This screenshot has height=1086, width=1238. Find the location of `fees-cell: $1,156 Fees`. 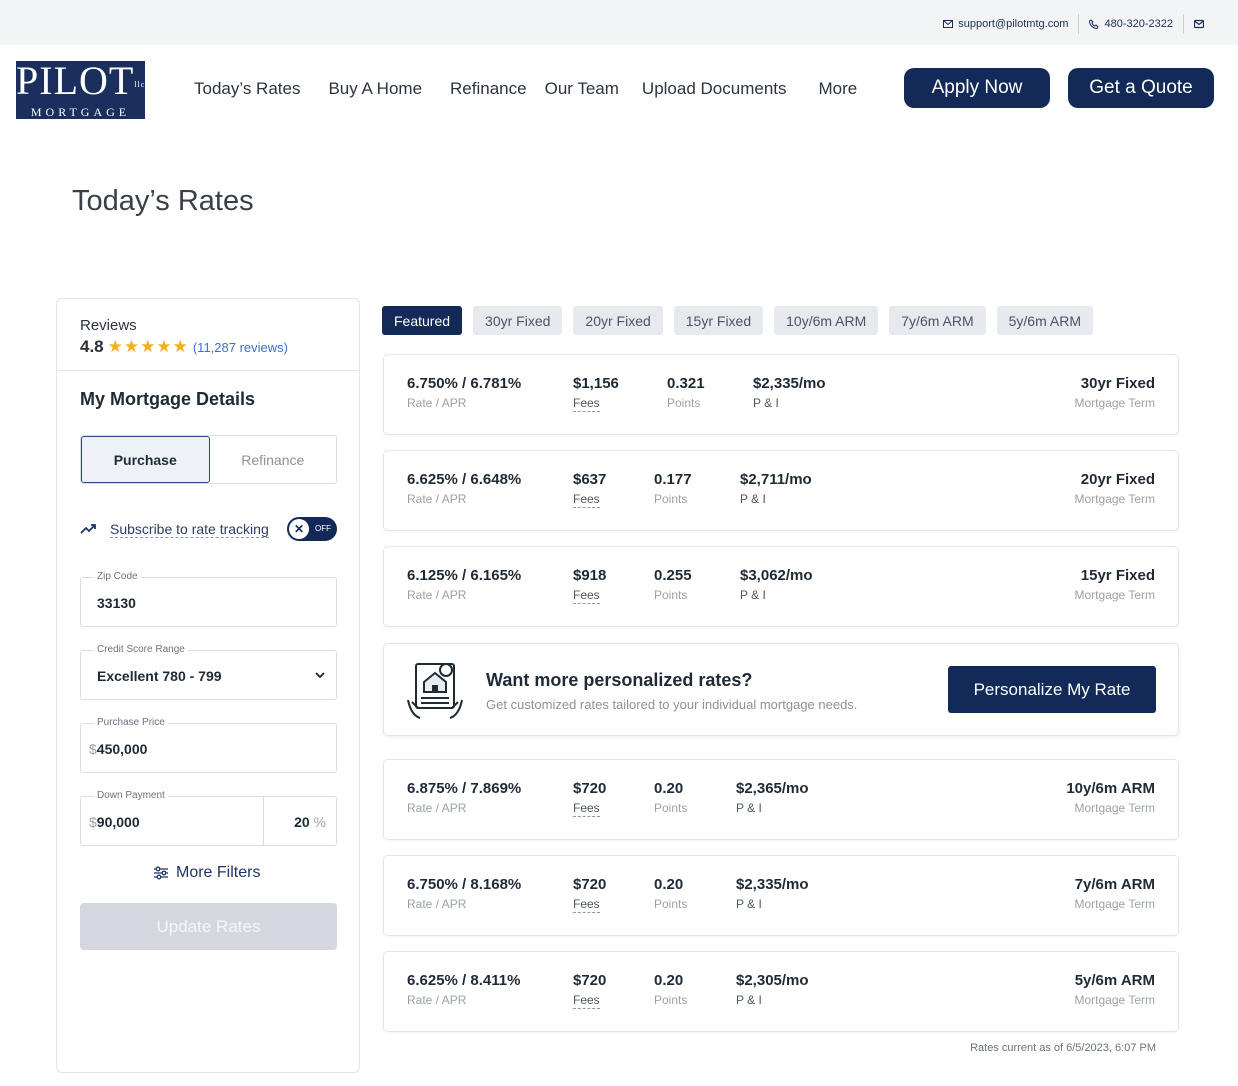

fees-cell: $1,156 Fees is located at coordinates (596, 393).